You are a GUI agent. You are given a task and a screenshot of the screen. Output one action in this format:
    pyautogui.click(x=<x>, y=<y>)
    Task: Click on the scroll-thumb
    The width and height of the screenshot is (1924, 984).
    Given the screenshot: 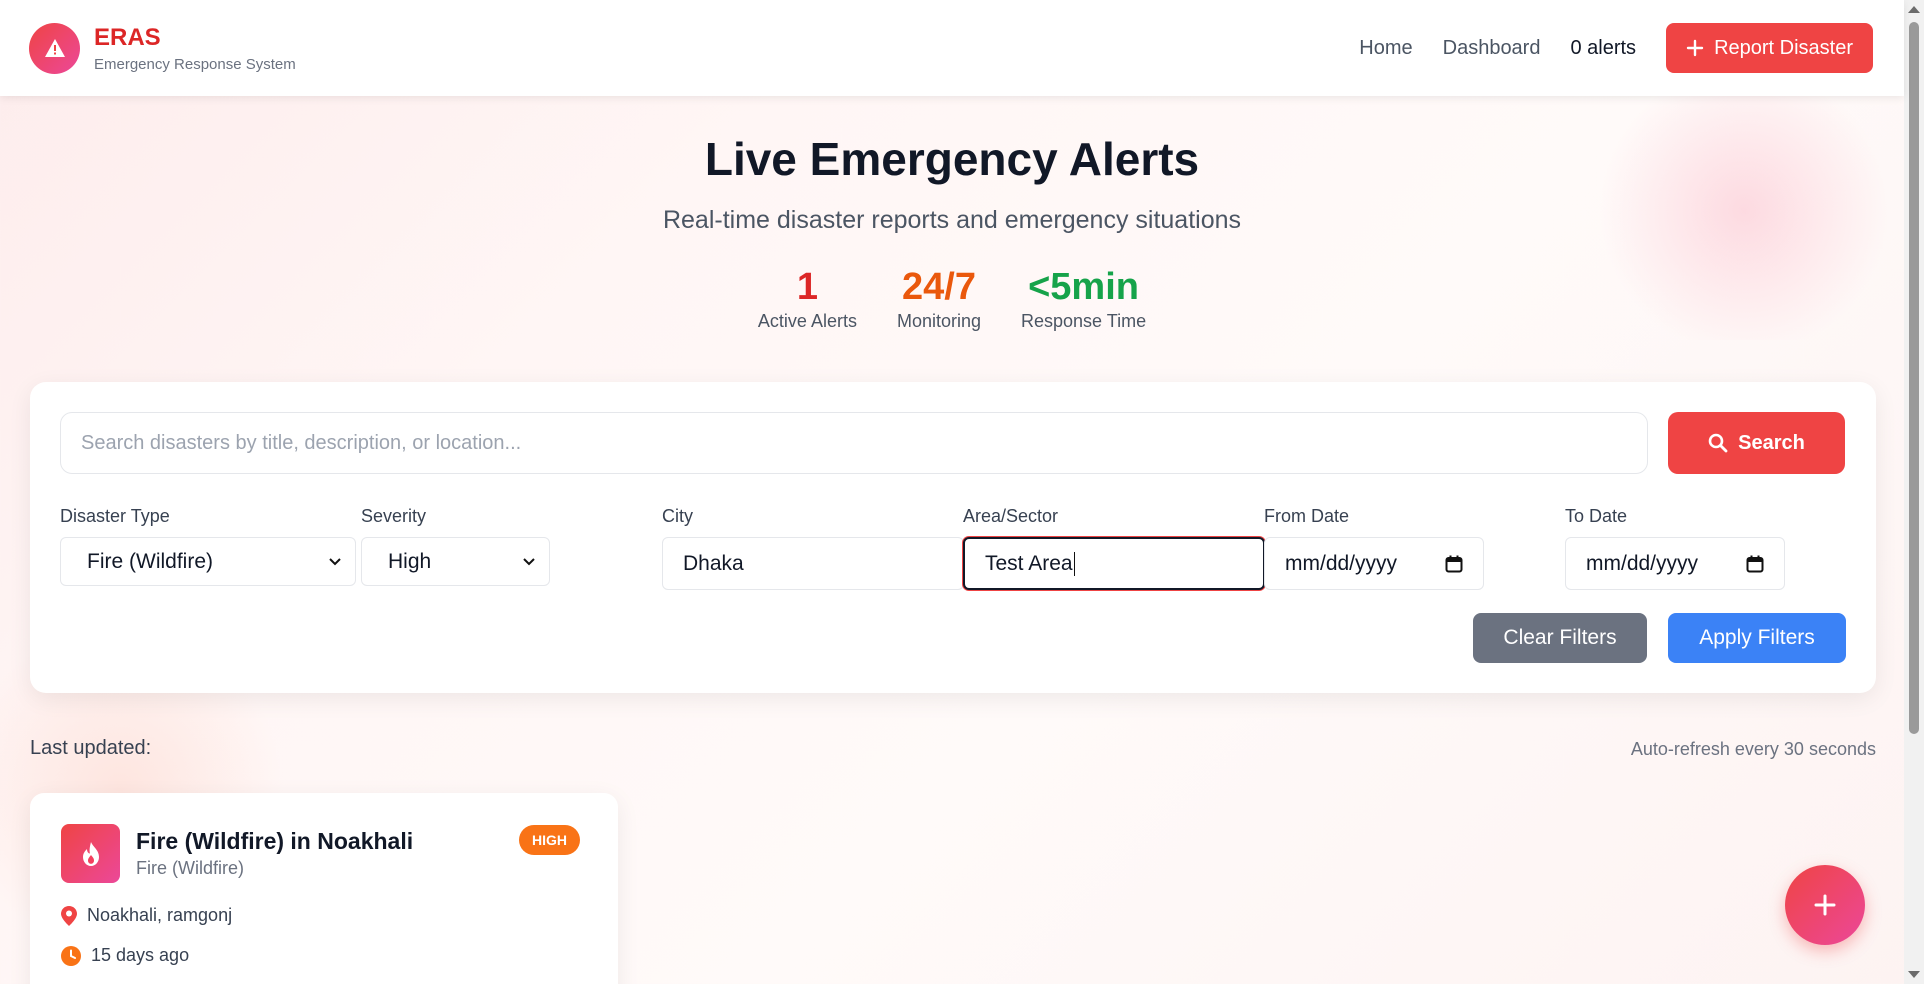 What is the action you would take?
    pyautogui.click(x=1914, y=378)
    